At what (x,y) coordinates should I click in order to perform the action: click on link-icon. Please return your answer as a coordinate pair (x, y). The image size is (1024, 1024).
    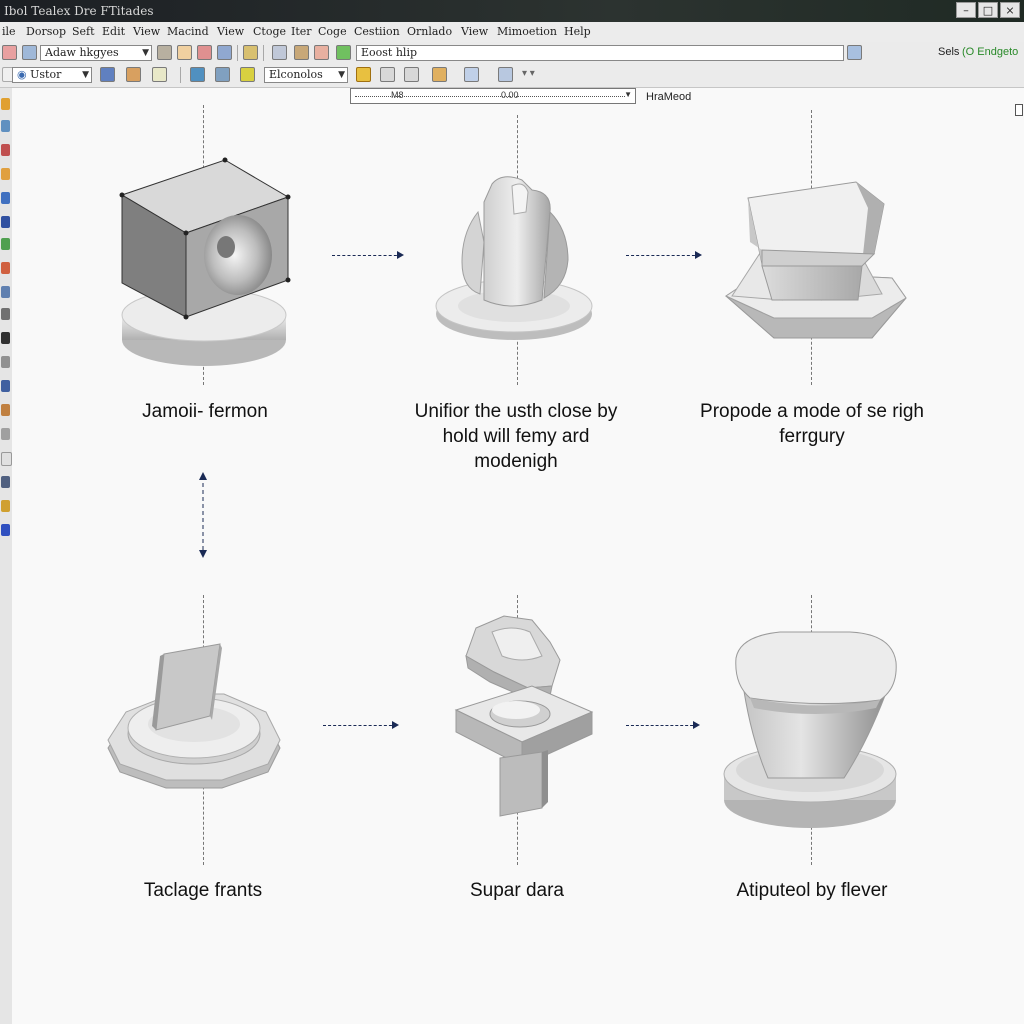
    Looking at the image, I should click on (224, 52).